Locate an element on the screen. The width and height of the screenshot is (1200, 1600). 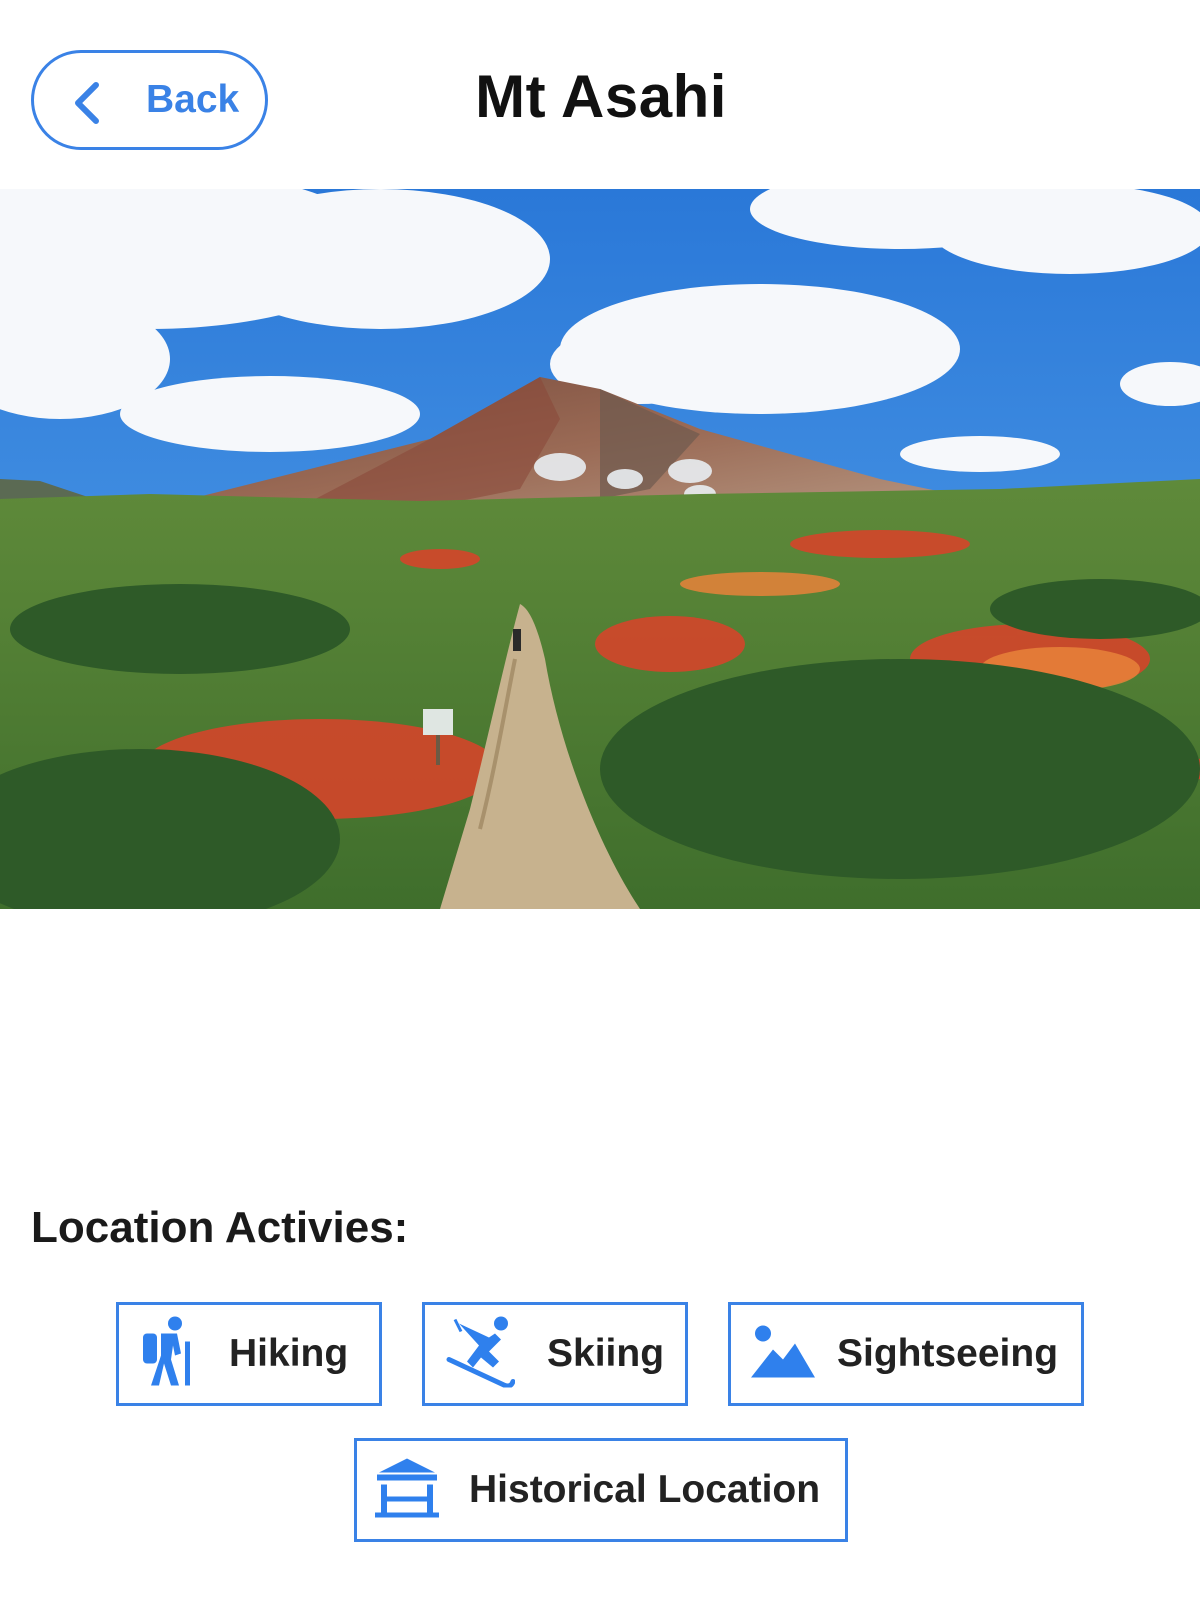
activity-chip-sightseeing: Sightseeing is located at coordinates (906, 1354).